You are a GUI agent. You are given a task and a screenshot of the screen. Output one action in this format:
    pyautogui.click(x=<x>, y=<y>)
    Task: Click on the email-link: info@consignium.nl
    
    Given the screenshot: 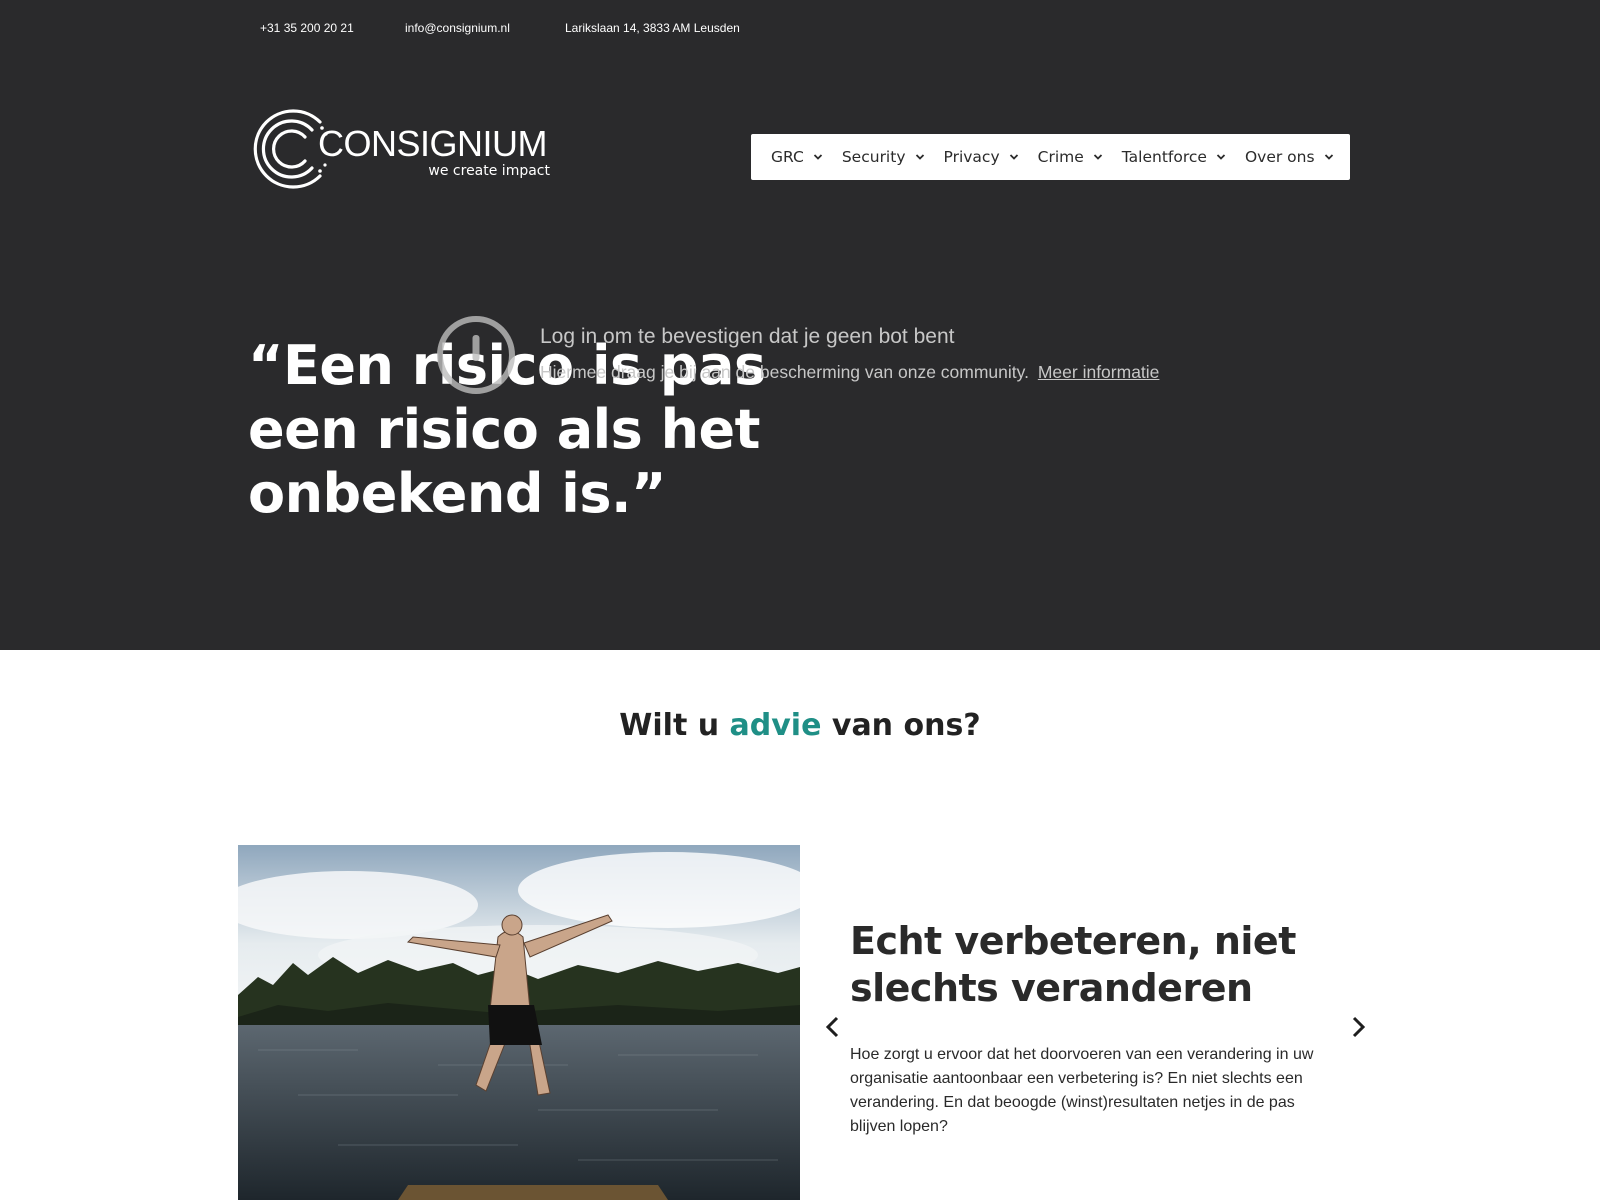 What is the action you would take?
    pyautogui.click(x=457, y=28)
    